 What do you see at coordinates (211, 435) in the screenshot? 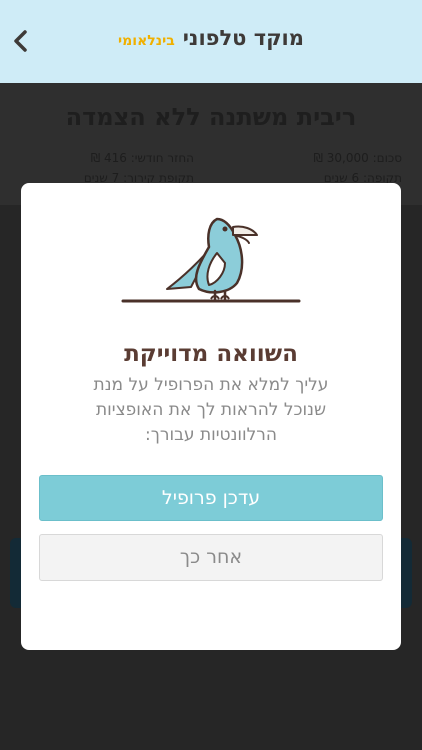
I see `dialog-message-line: הרלוונטיות עבורך:` at bounding box center [211, 435].